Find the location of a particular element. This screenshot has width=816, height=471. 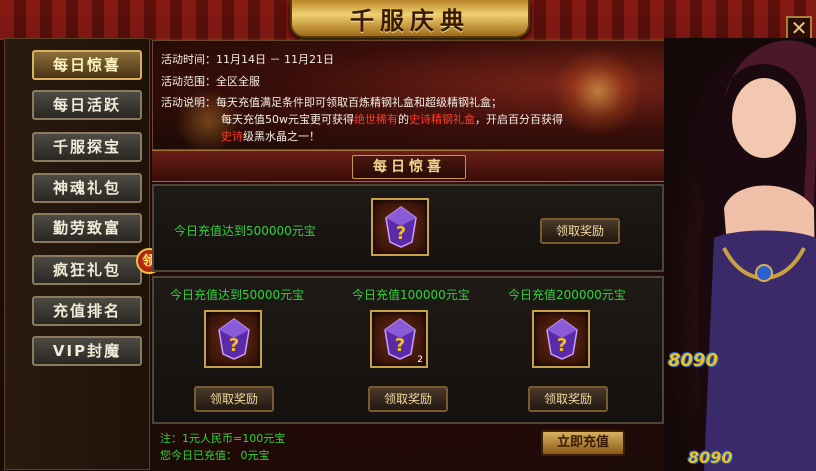

curtain-right is located at coordinates (668, 20).